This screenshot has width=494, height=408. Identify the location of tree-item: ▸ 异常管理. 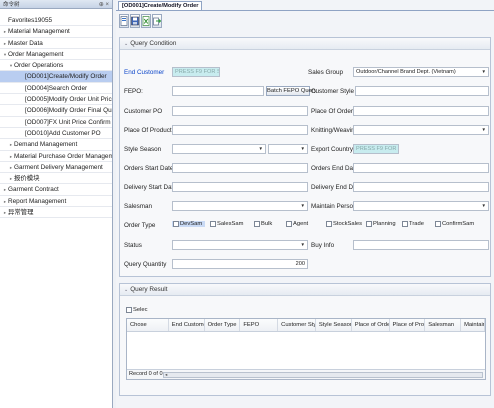
(56, 213).